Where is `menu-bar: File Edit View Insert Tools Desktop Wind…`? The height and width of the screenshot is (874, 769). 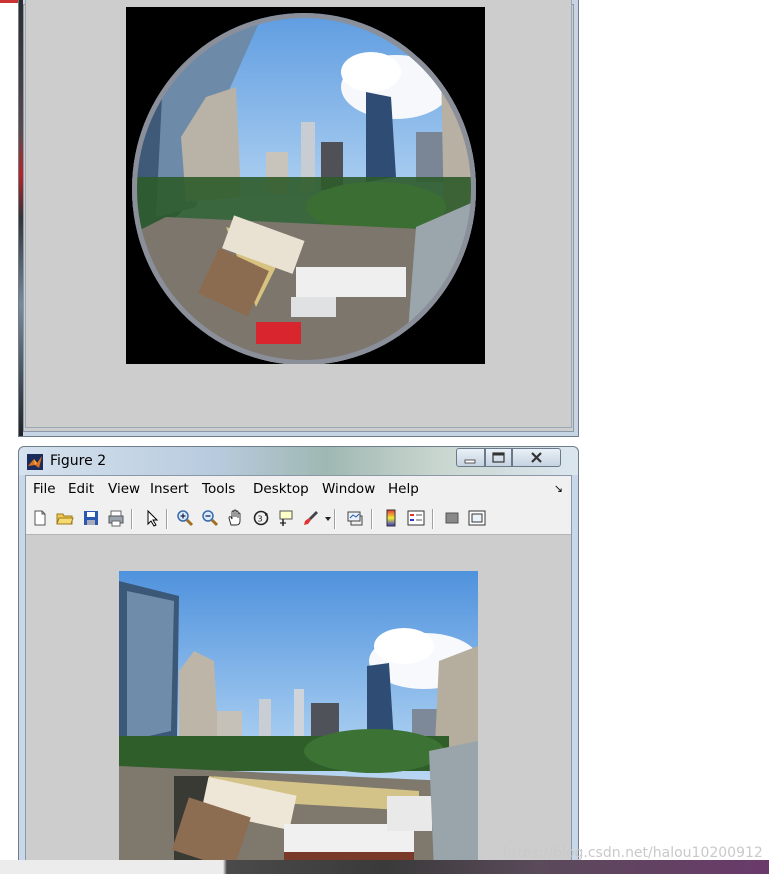 menu-bar: File Edit View Insert Tools Desktop Wind… is located at coordinates (298, 488).